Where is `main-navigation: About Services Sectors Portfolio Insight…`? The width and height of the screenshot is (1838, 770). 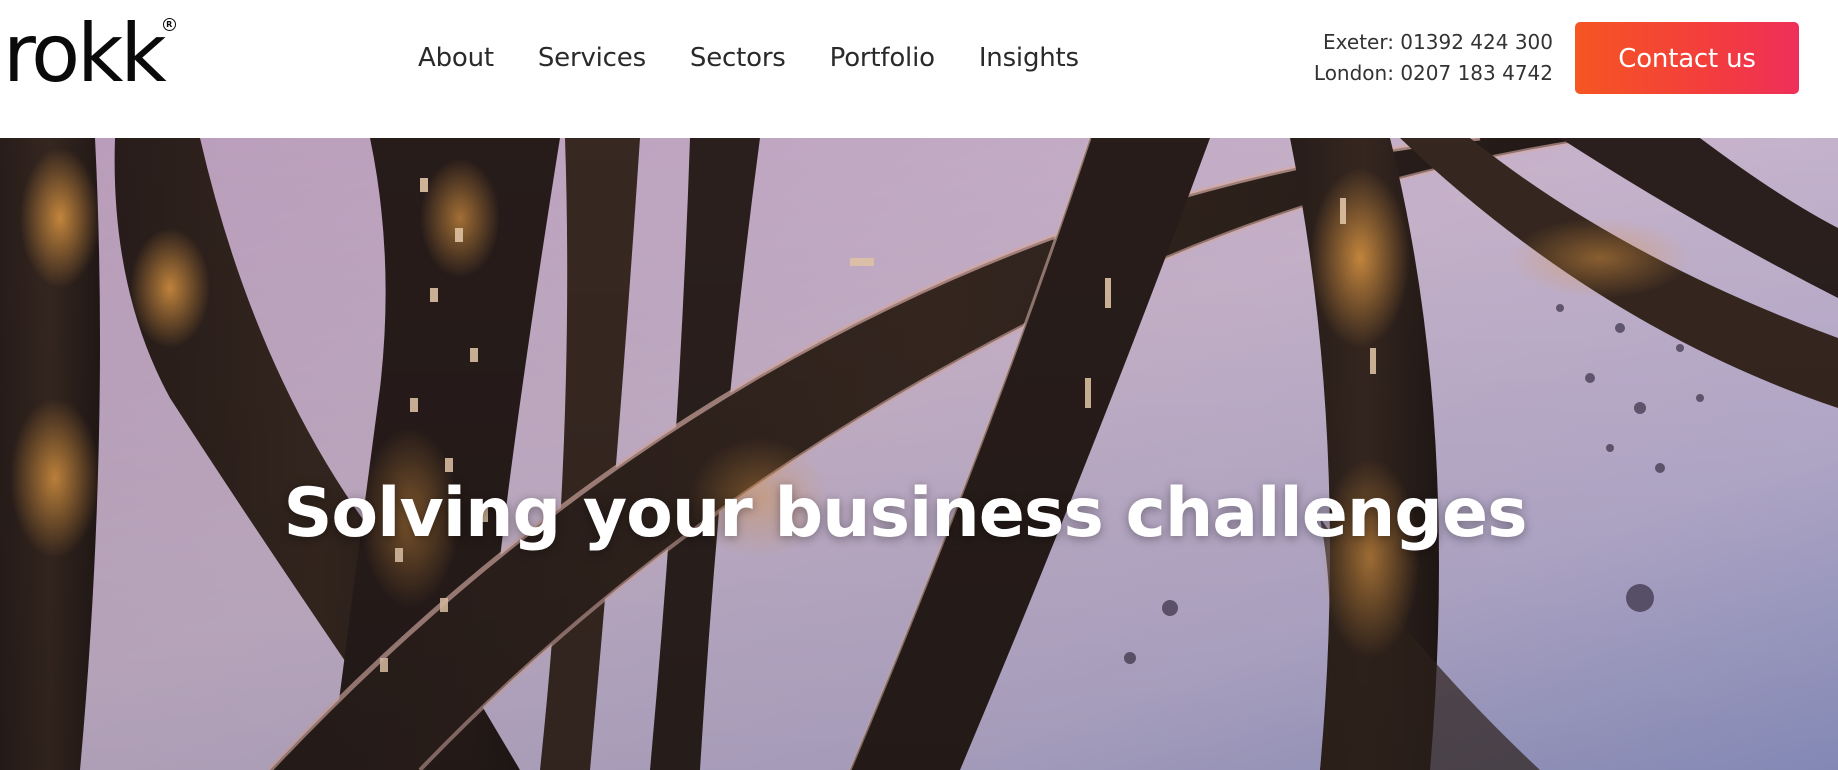 main-navigation: About Services Sectors Portfolio Insight… is located at coordinates (770, 58).